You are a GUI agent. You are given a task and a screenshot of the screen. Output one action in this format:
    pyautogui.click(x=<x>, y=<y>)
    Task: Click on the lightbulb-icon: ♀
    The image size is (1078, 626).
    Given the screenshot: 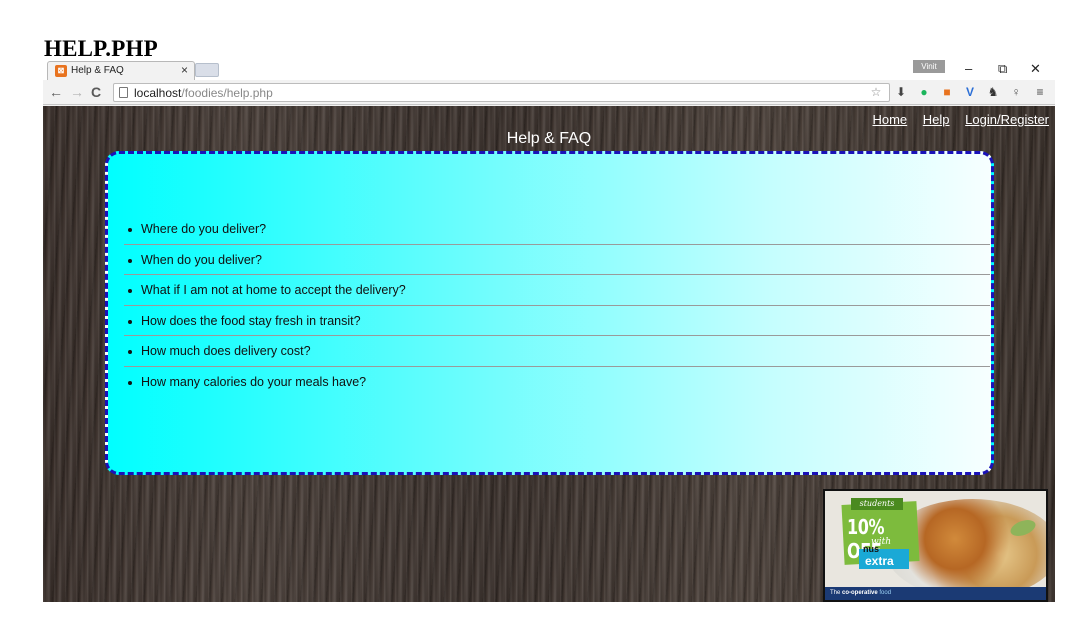 What is the action you would take?
    pyautogui.click(x=1016, y=92)
    